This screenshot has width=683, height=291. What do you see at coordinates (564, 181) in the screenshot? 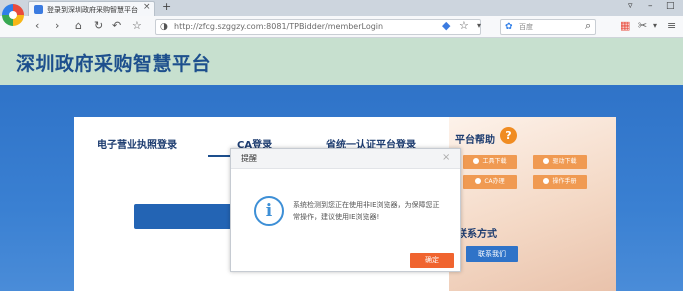
I see `manual-label: 操作手册` at bounding box center [564, 181].